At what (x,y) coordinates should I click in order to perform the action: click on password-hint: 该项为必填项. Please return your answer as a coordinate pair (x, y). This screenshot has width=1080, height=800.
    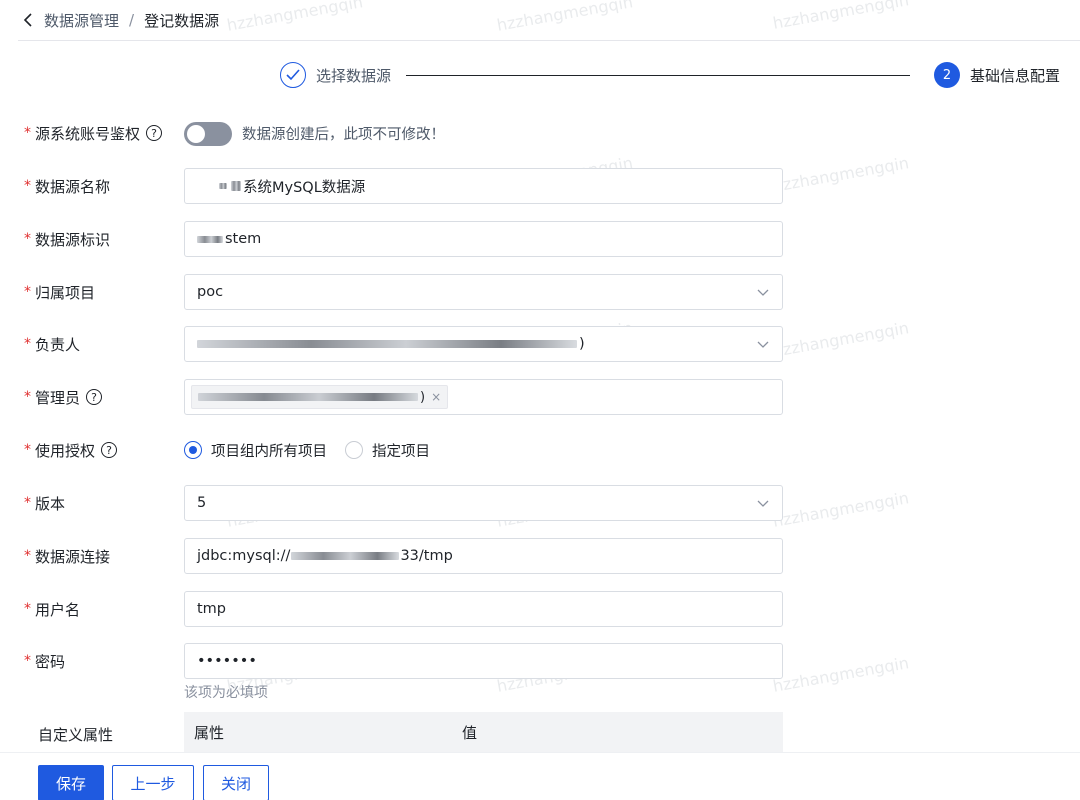
    Looking at the image, I should click on (226, 693).